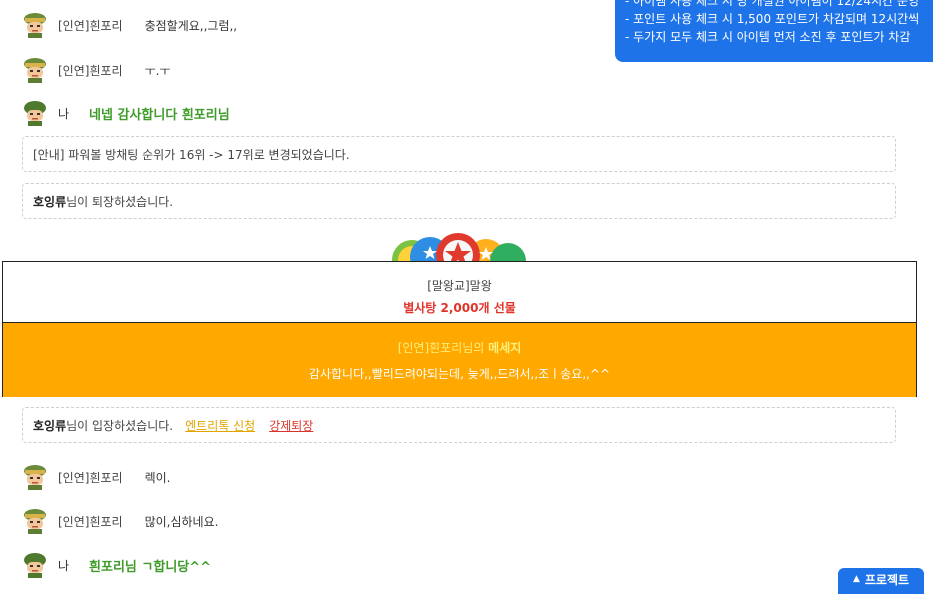  I want to click on arrow-up-icon: ▲, so click(856, 579).